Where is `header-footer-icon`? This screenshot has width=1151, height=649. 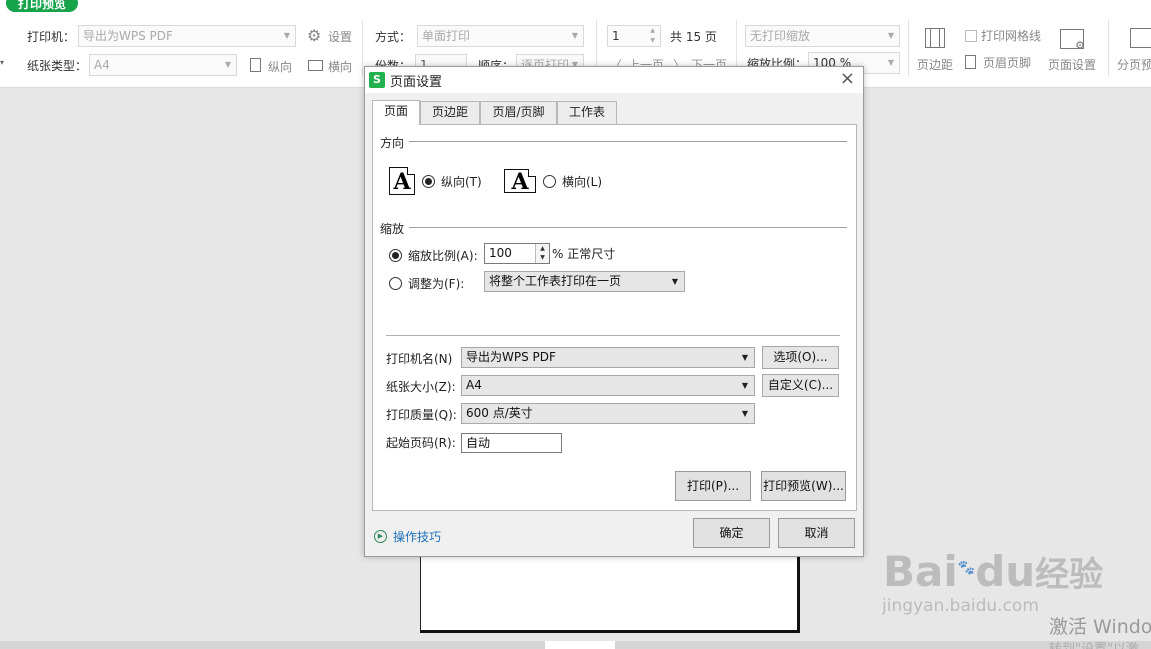 header-footer-icon is located at coordinates (970, 62).